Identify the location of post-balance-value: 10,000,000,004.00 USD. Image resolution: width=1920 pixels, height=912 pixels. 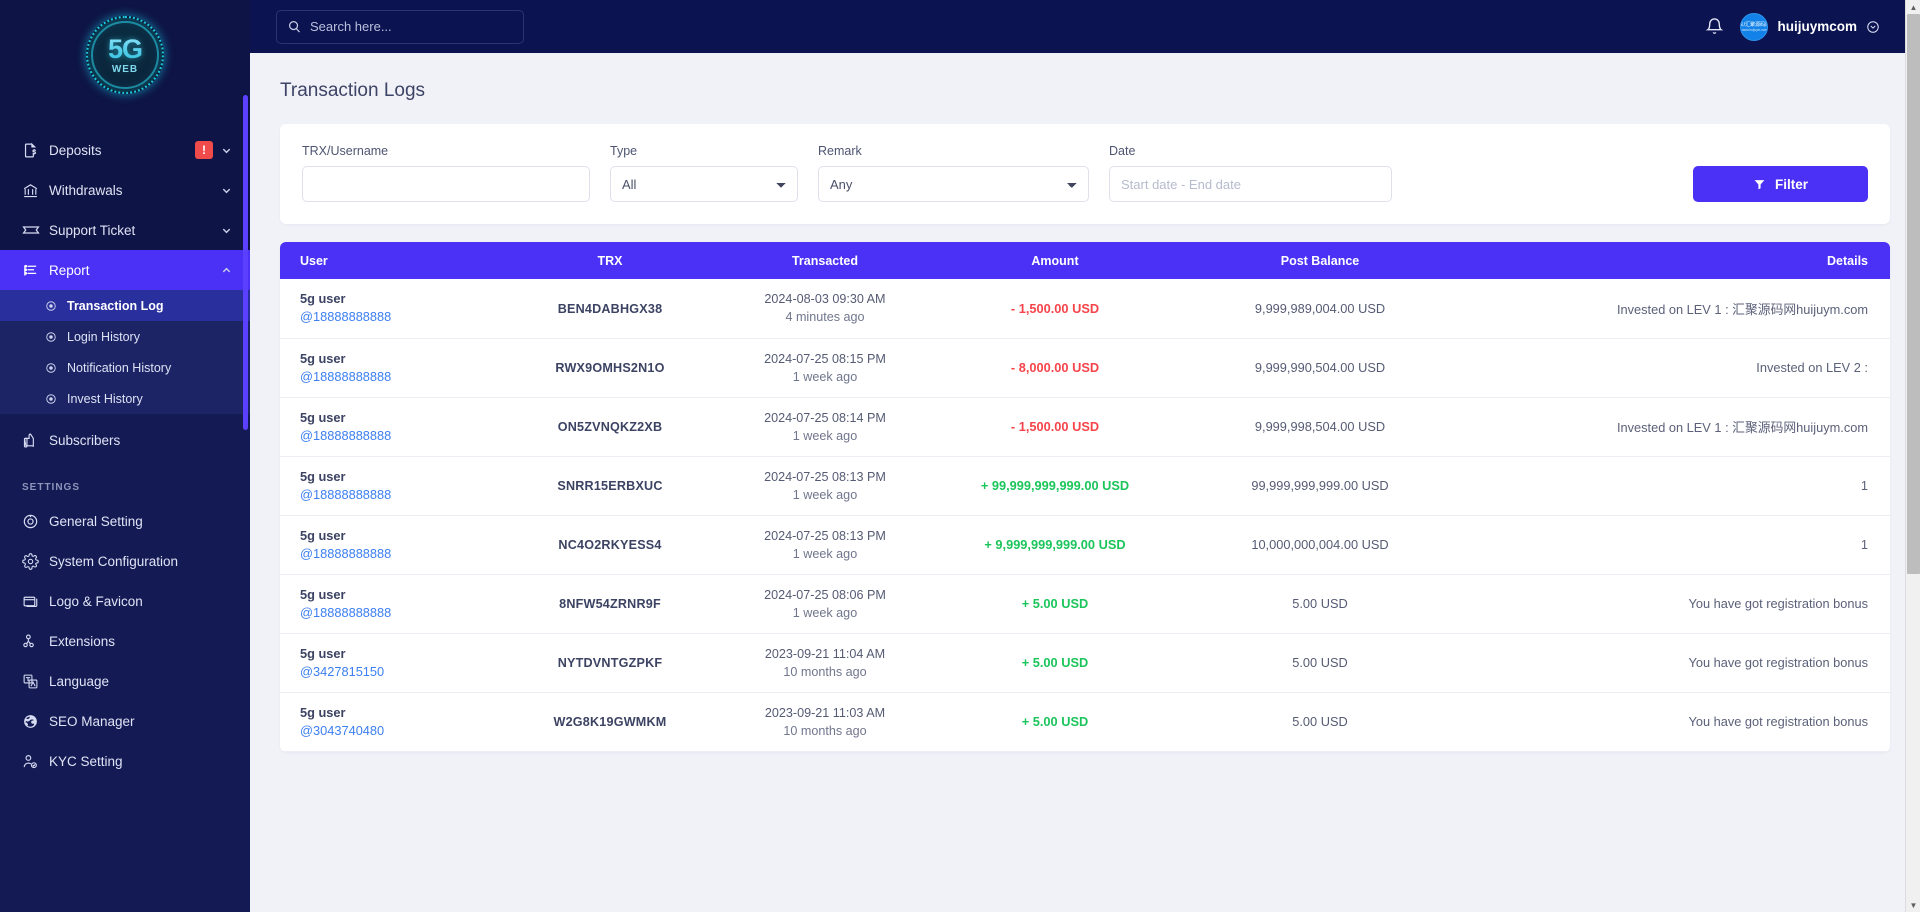
(1320, 544).